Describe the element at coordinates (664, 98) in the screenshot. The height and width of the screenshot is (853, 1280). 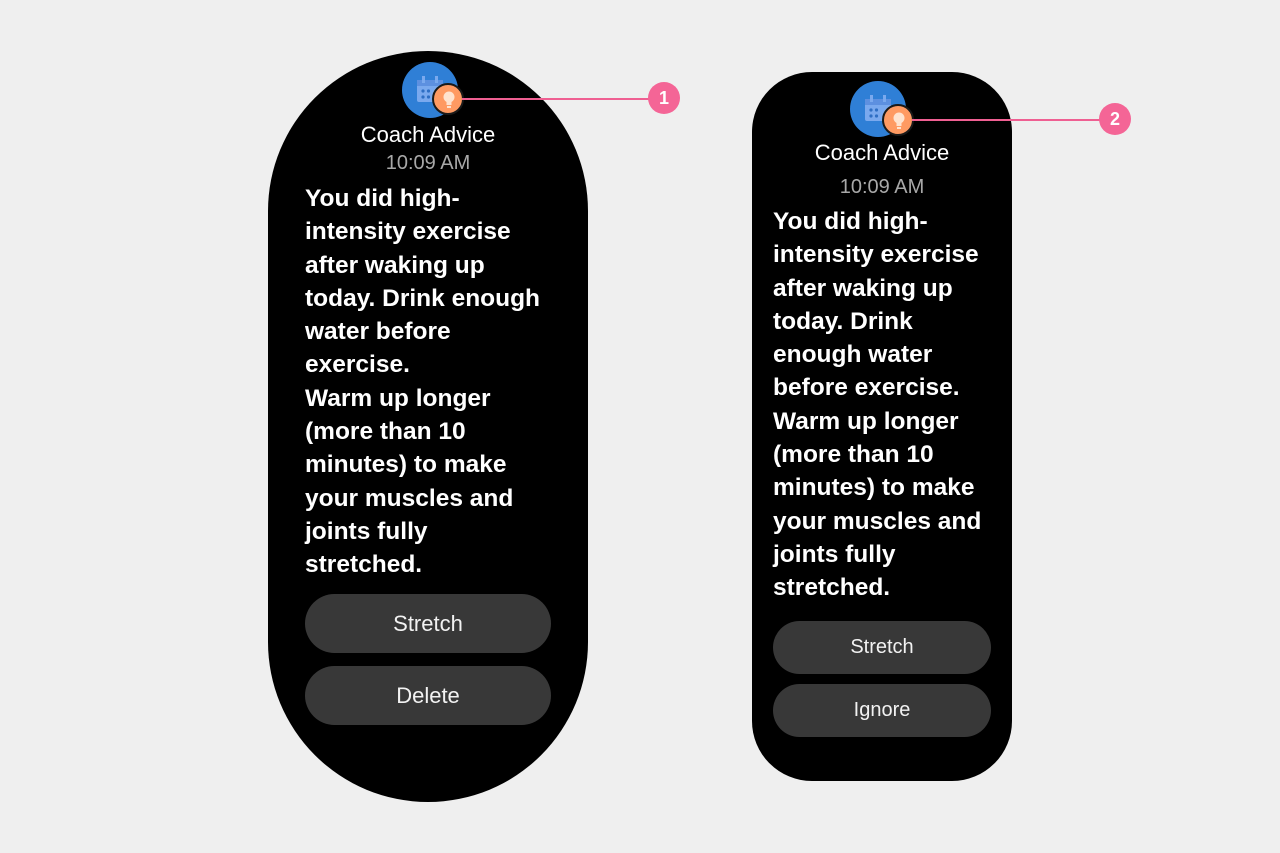
I see `callout-marker-1: 1` at that location.